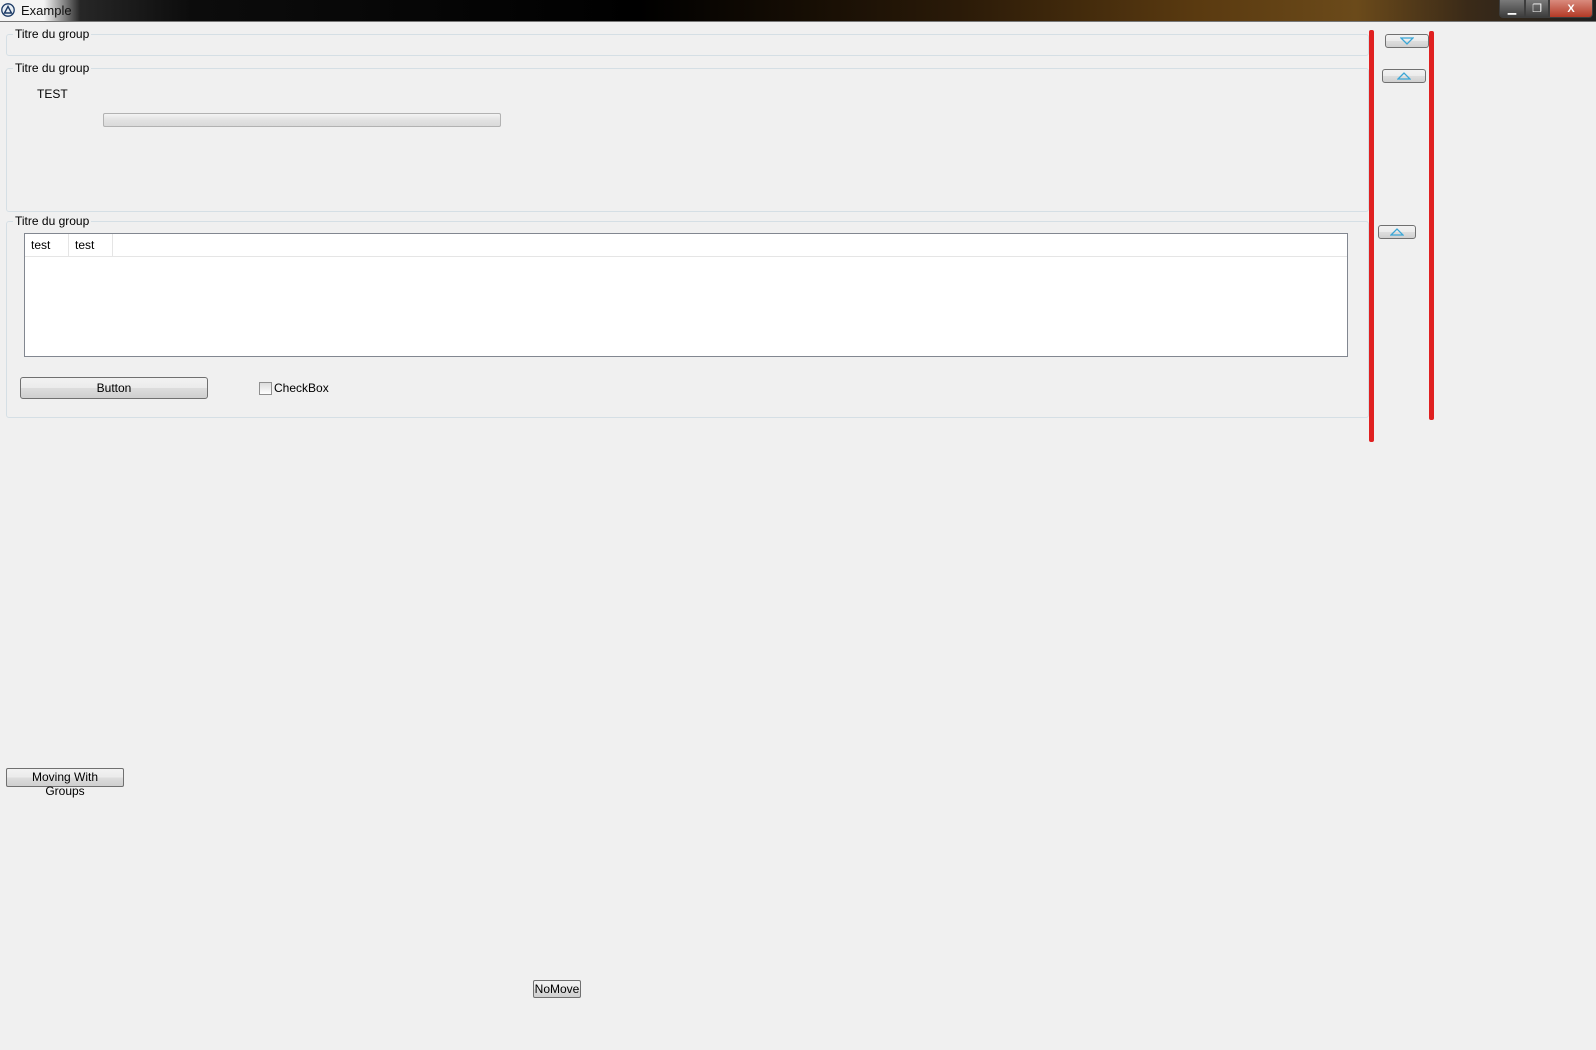 This screenshot has width=1596, height=1050. Describe the element at coordinates (302, 120) in the screenshot. I see `progress-bar` at that location.